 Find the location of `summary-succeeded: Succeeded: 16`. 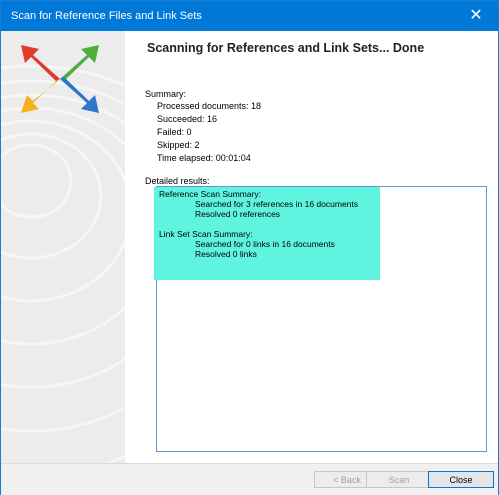

summary-succeeded: Succeeded: 16 is located at coordinates (187, 119).